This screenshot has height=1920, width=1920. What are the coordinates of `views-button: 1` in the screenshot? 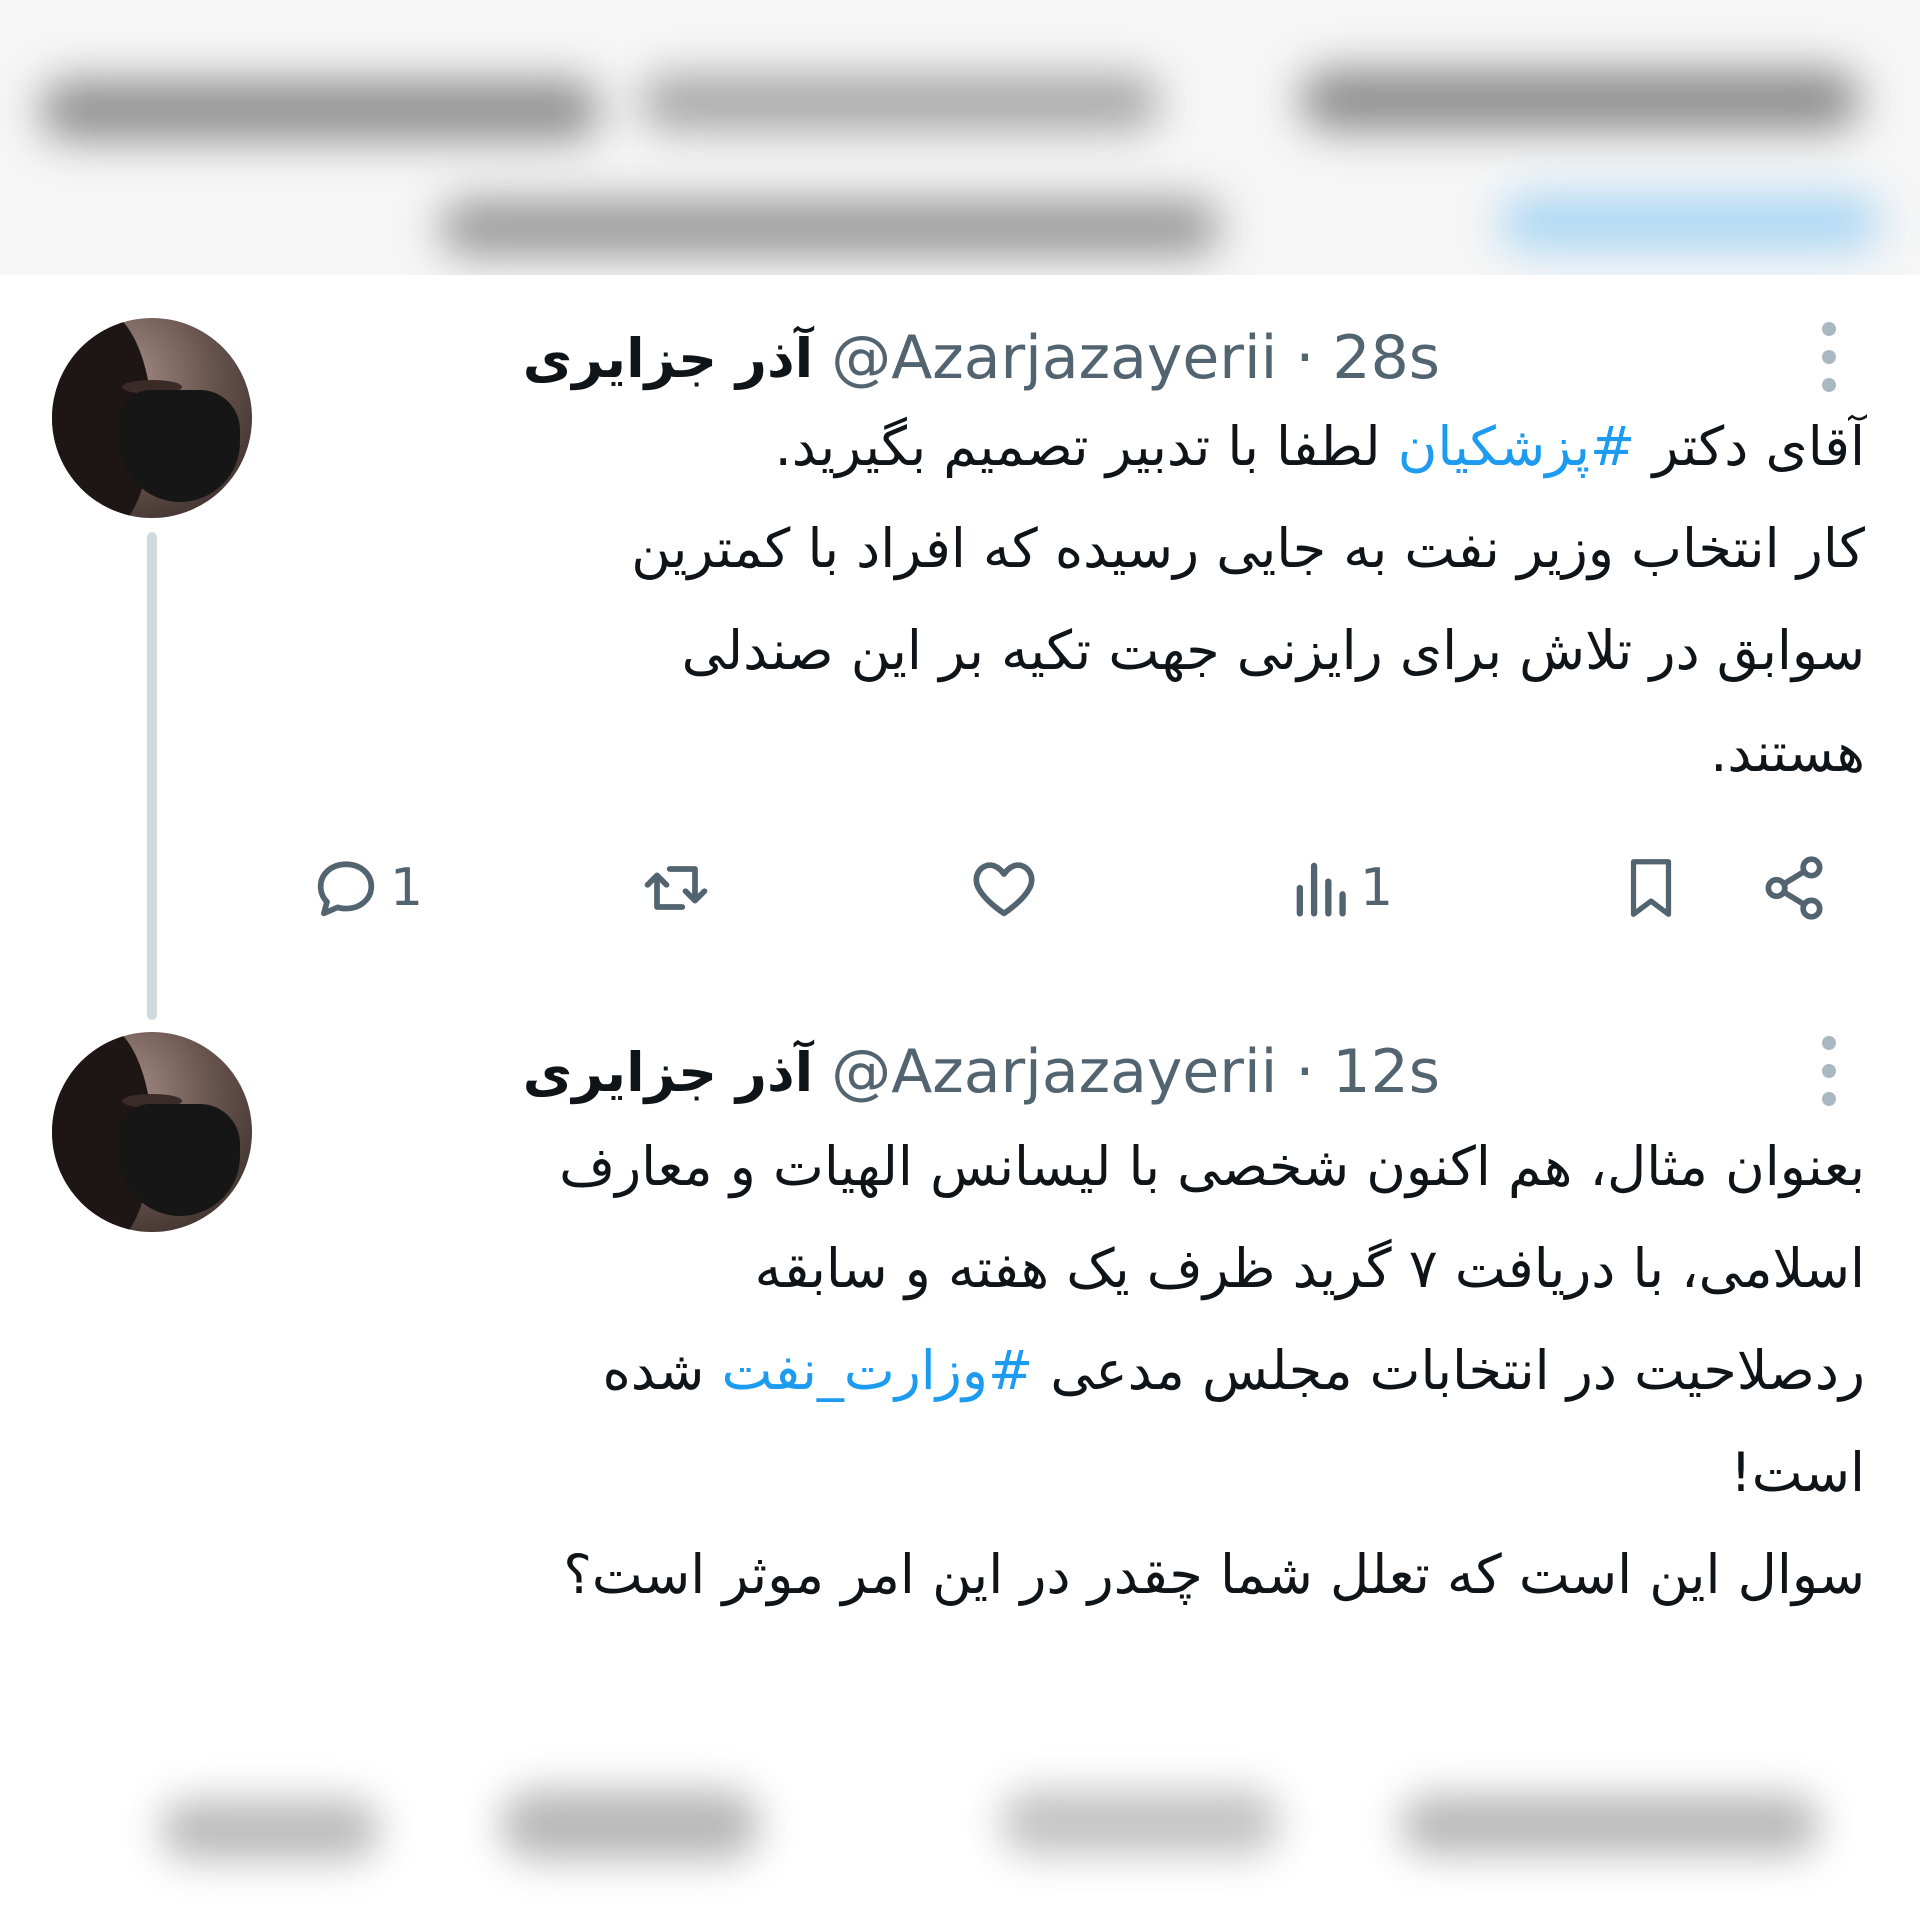 It's located at (1341, 888).